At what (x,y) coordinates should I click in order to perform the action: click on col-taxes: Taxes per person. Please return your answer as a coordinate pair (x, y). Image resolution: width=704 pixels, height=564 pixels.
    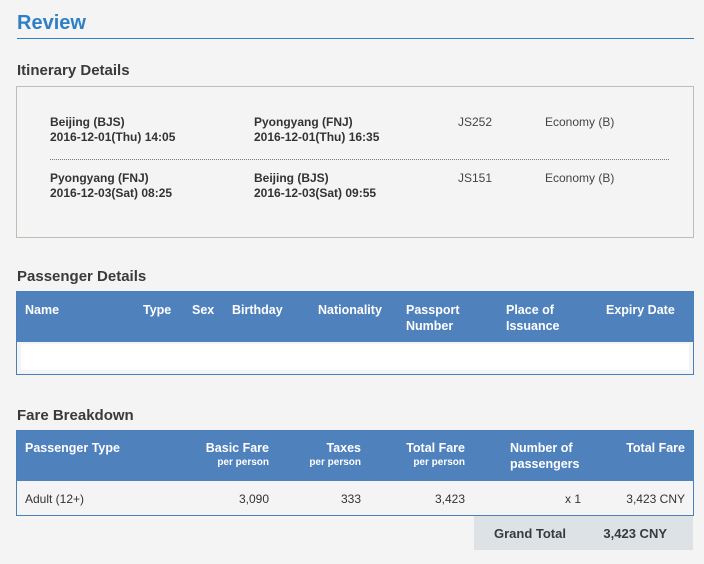
    Looking at the image, I should click on (335, 455).